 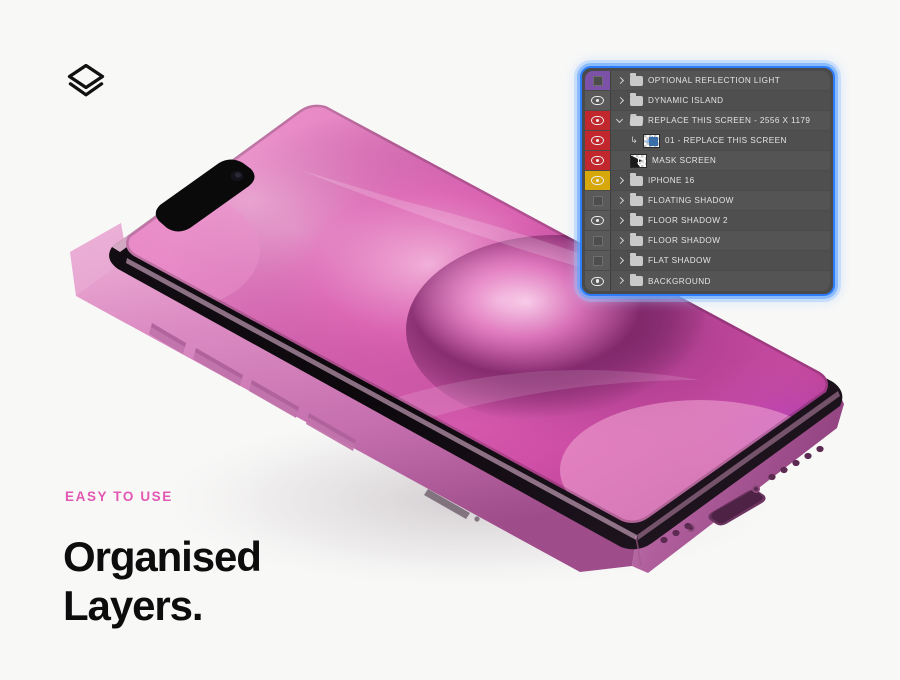 I want to click on layer-name: REPLACE THIS SCREEN - 2556 X 1179, so click(x=729, y=120).